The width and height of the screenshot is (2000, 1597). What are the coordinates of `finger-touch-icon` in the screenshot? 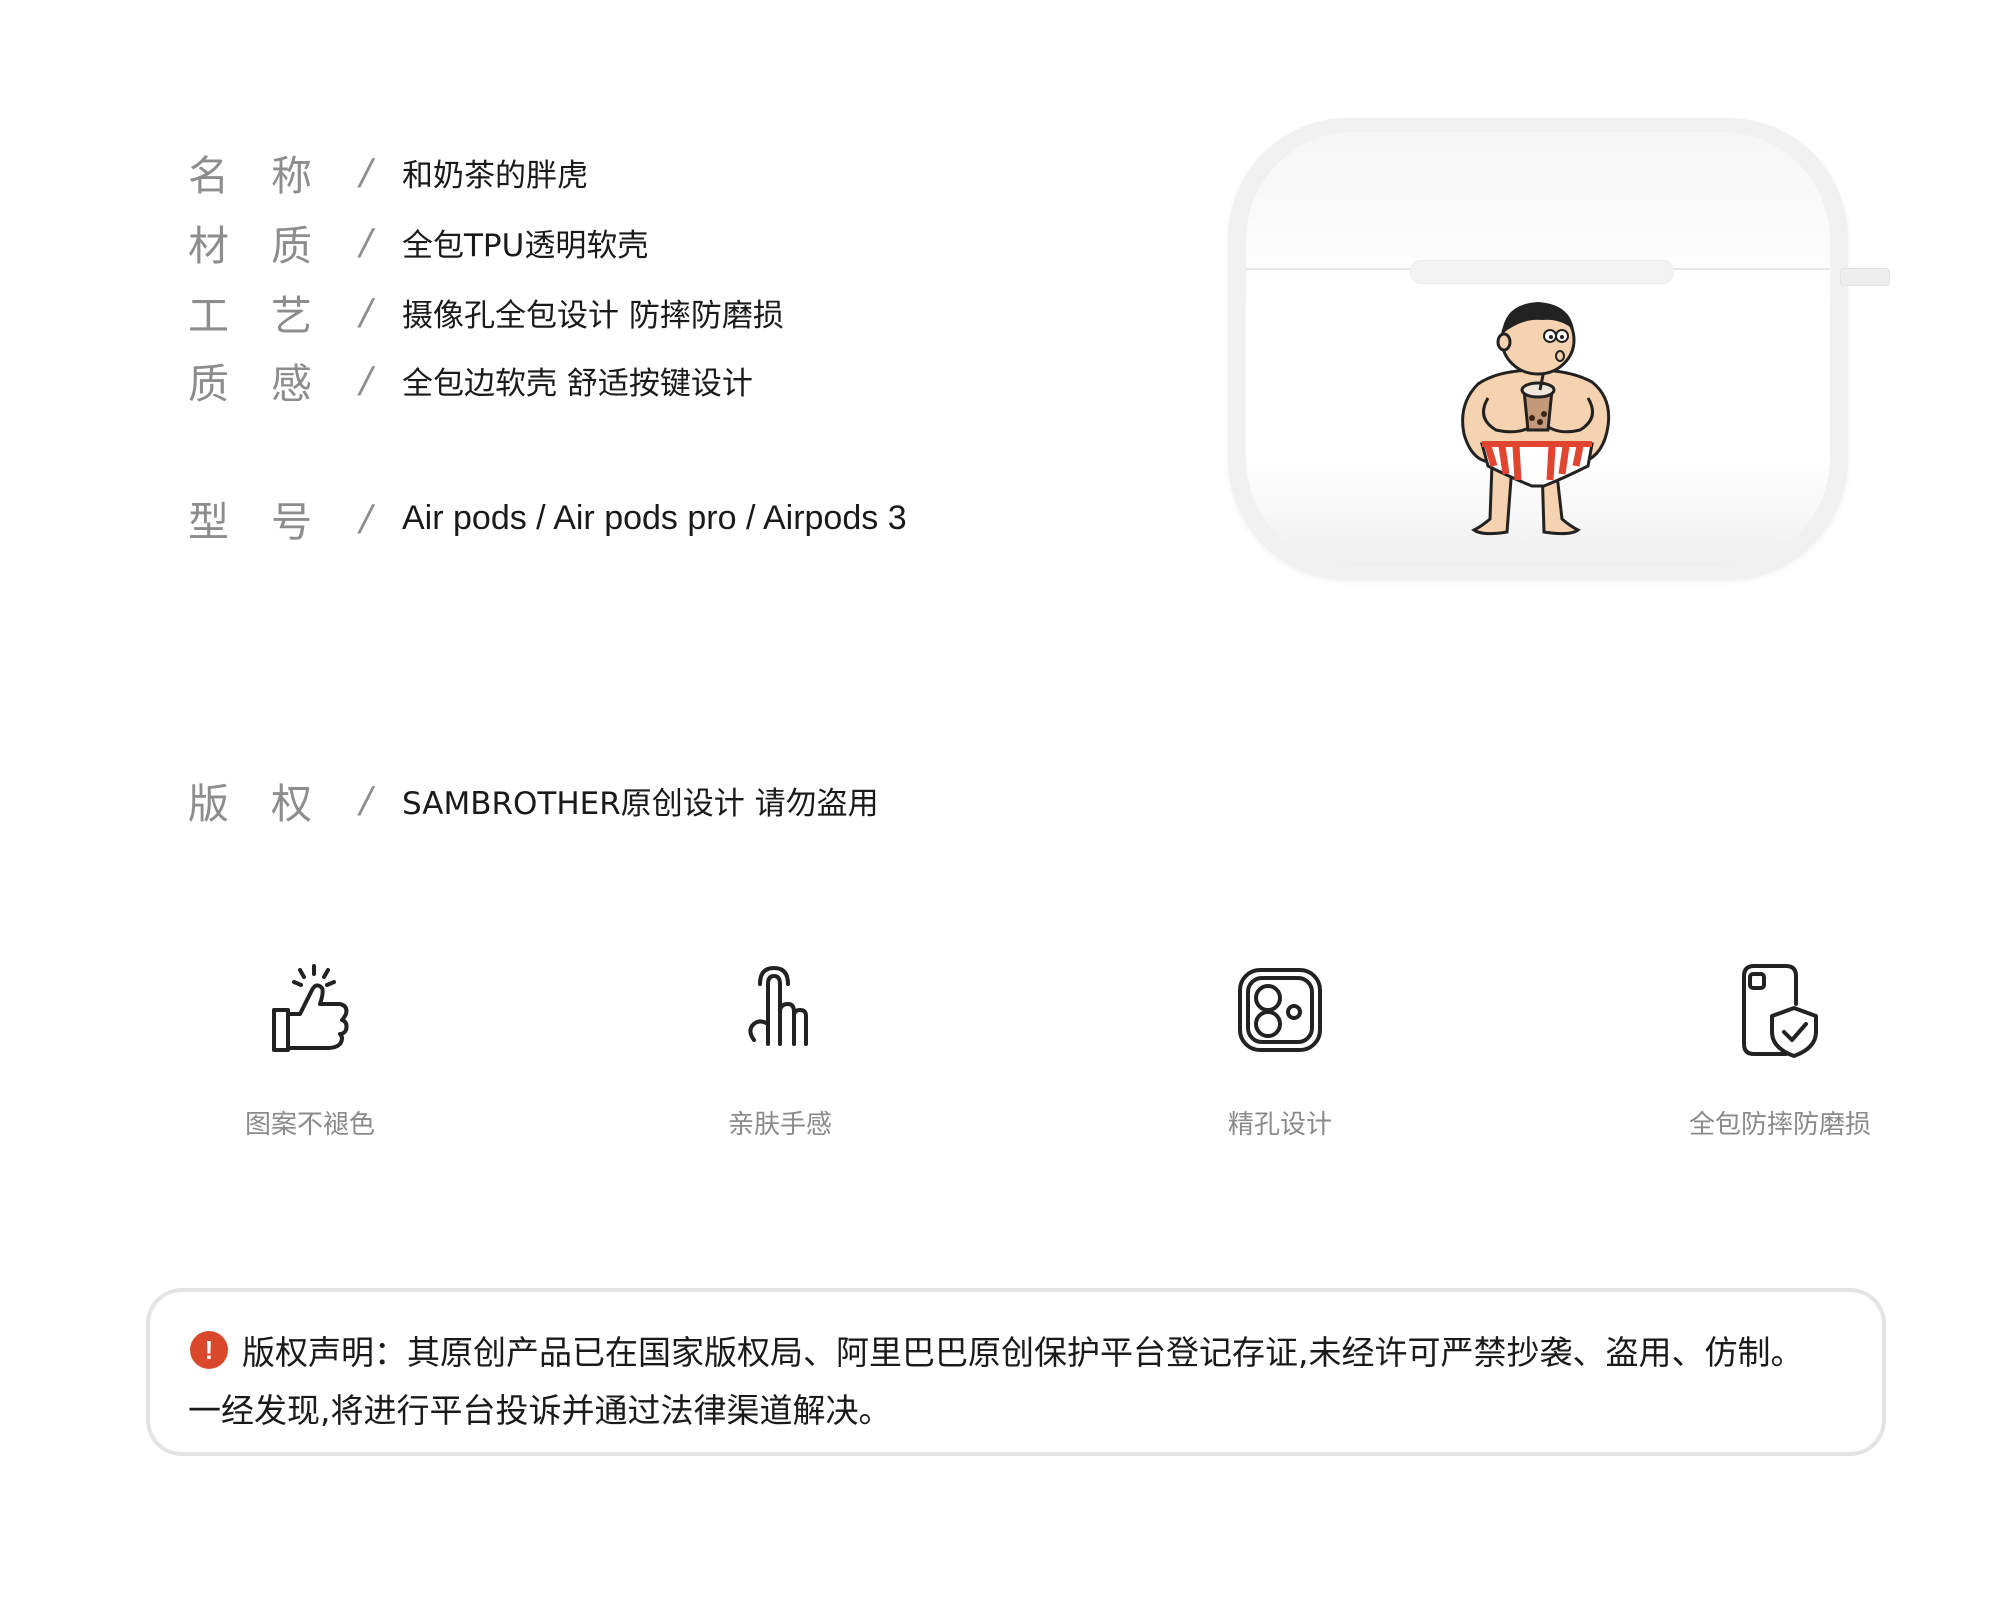 It's located at (778, 1006).